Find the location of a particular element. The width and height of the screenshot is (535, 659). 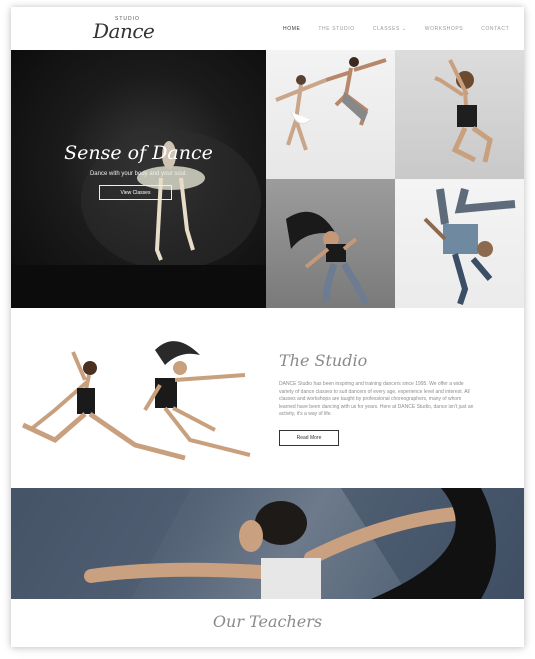

nav-contact: CONTACT is located at coordinates (495, 29).